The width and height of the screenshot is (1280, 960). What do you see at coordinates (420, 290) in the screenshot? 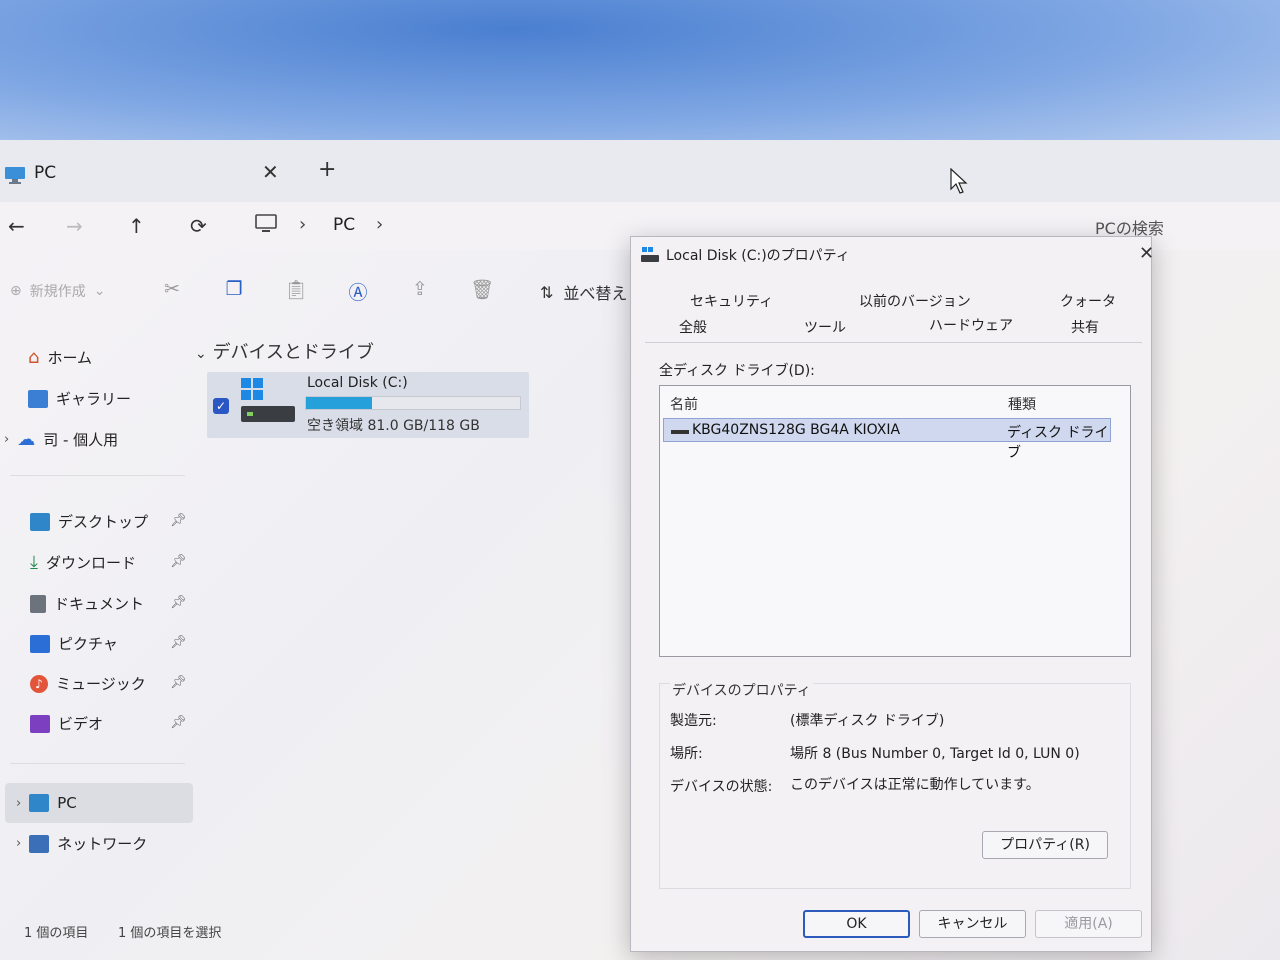
I see `share-icon: ⇪` at bounding box center [420, 290].